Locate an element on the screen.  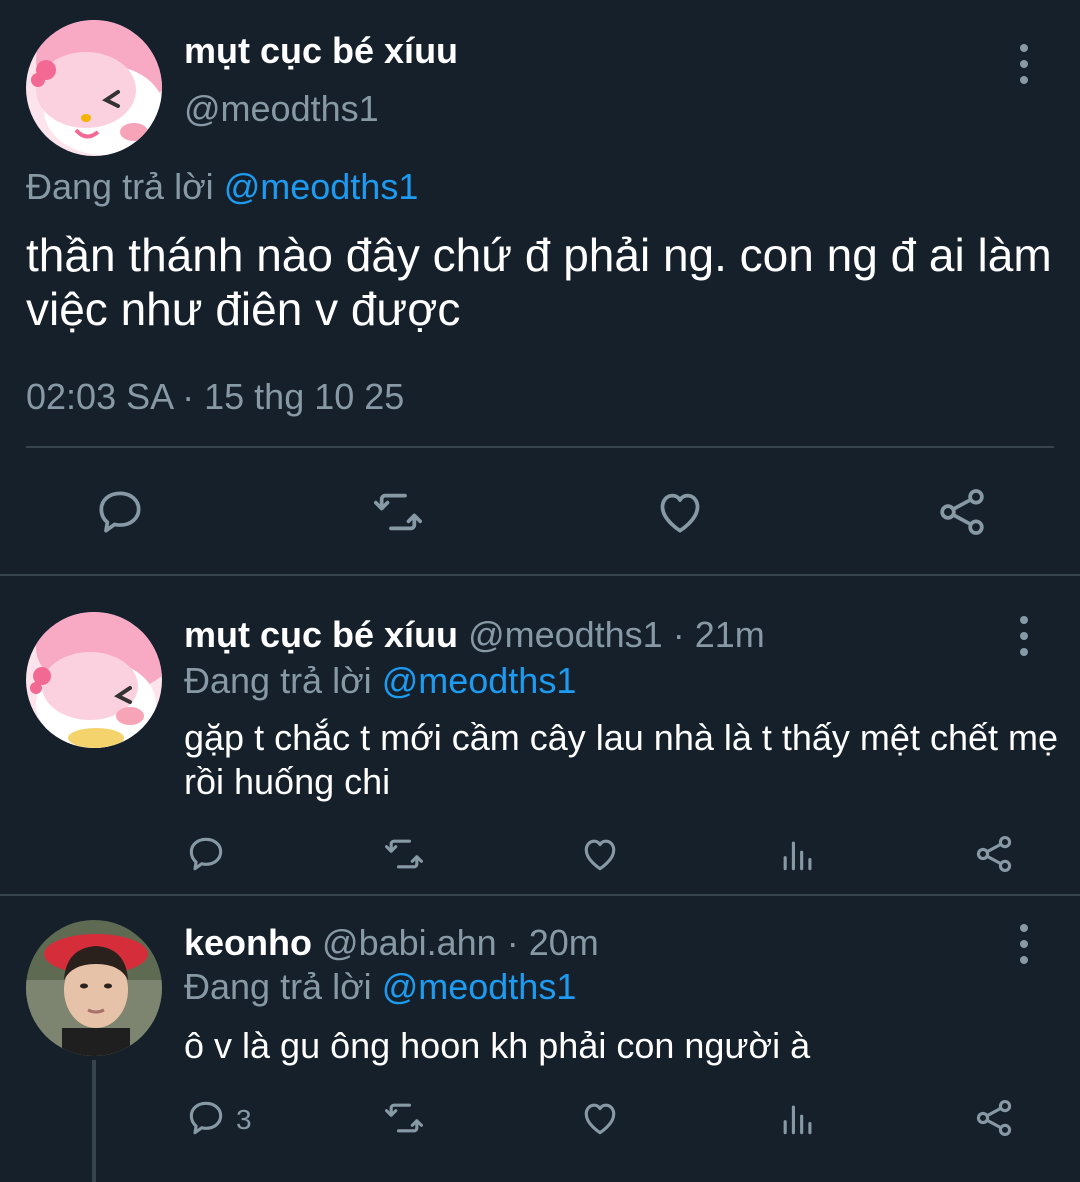
reply-author-handle: @babi.ahn is located at coordinates (409, 942).